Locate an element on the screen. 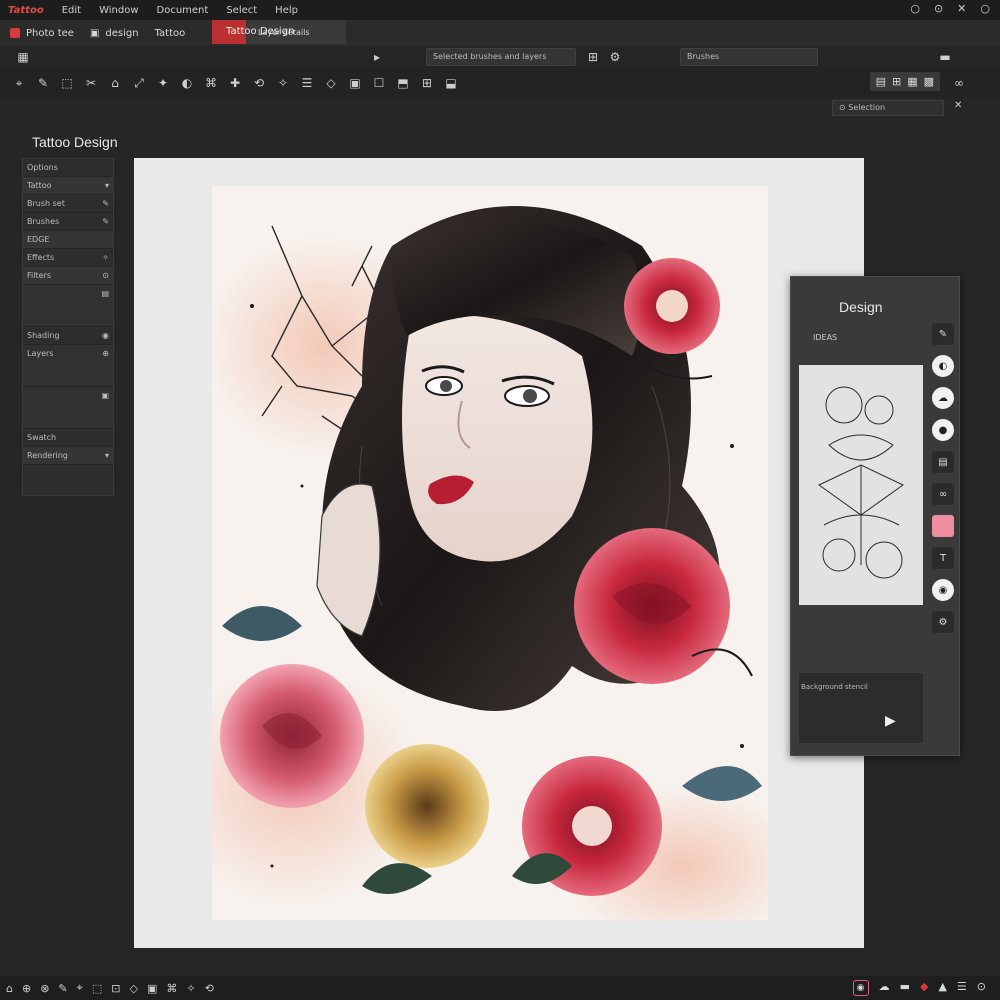 The image size is (1000, 1000). pen-tool-icon: ✎ is located at coordinates (43, 83).